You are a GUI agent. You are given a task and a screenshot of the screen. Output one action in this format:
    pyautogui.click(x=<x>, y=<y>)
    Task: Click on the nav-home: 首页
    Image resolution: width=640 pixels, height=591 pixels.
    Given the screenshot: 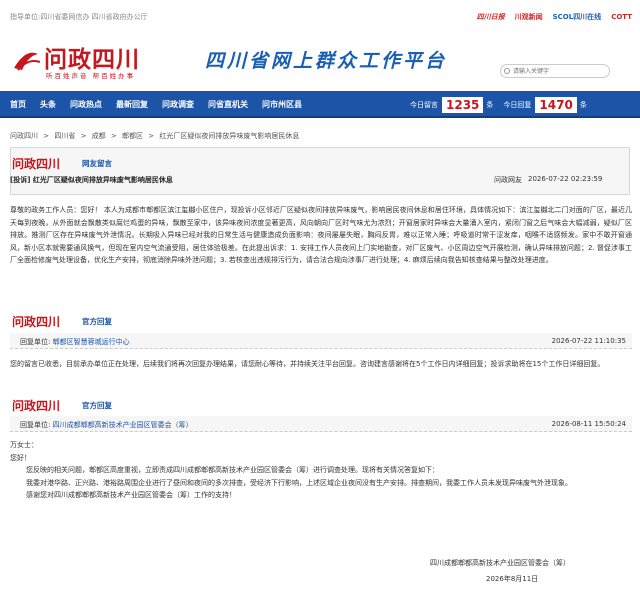 What is the action you would take?
    pyautogui.click(x=18, y=104)
    